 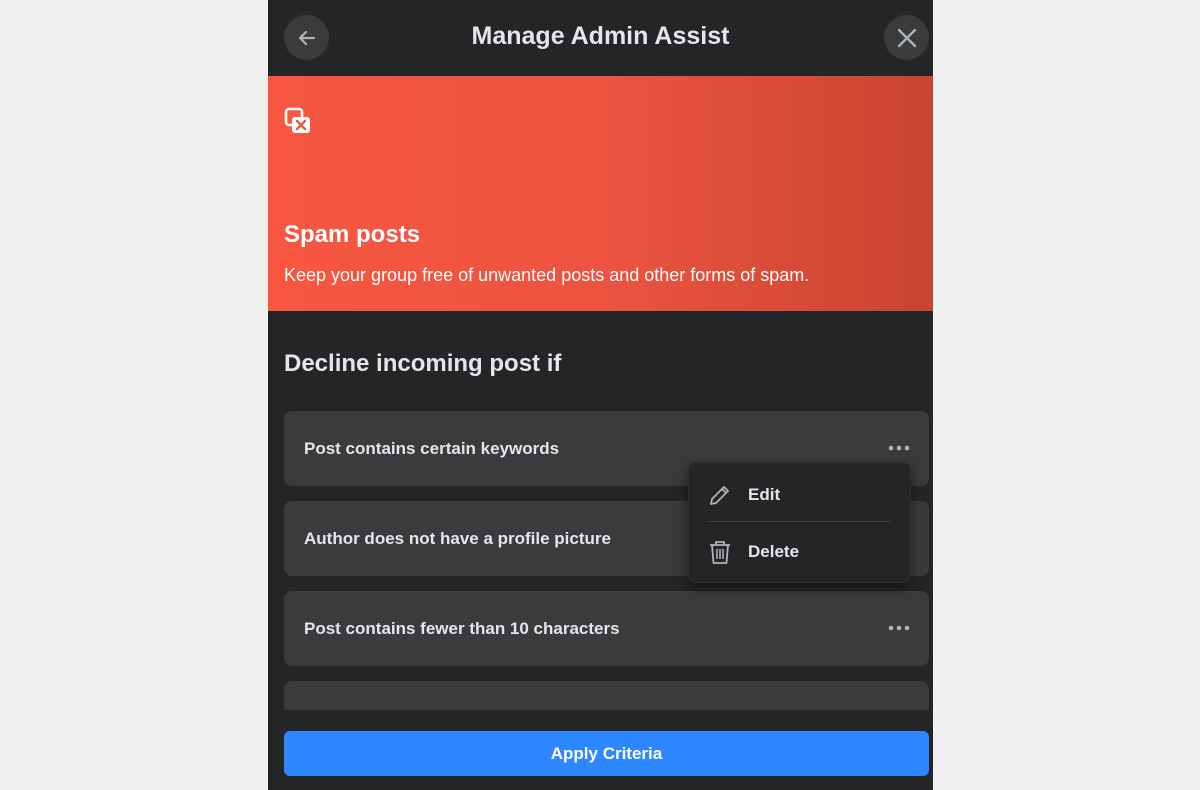 I want to click on trash-icon, so click(x=720, y=552).